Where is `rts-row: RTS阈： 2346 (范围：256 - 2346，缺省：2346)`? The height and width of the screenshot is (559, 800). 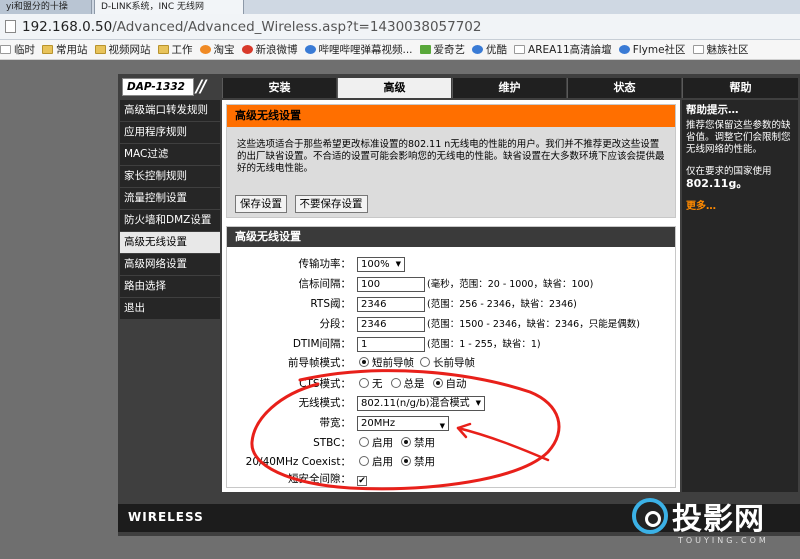
rts-row: RTS阈： 2346 (范围：256 - 2346，缺省：2346) is located at coordinates (452, 304).